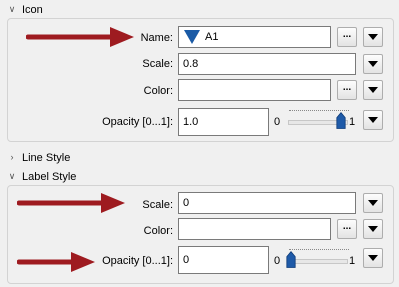 Image resolution: width=399 pixels, height=287 pixels. Describe the element at coordinates (267, 64) in the screenshot. I see `scale-input: 0.8` at that location.